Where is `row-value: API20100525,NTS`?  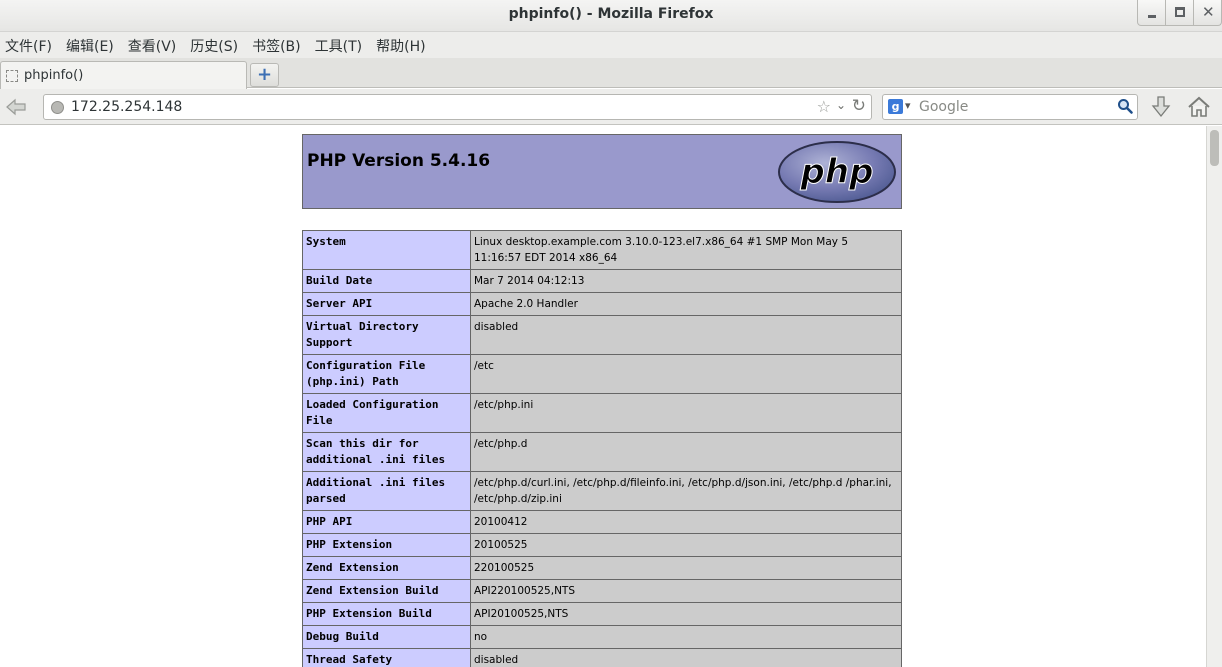
row-value: API20100525,NTS is located at coordinates (686, 614).